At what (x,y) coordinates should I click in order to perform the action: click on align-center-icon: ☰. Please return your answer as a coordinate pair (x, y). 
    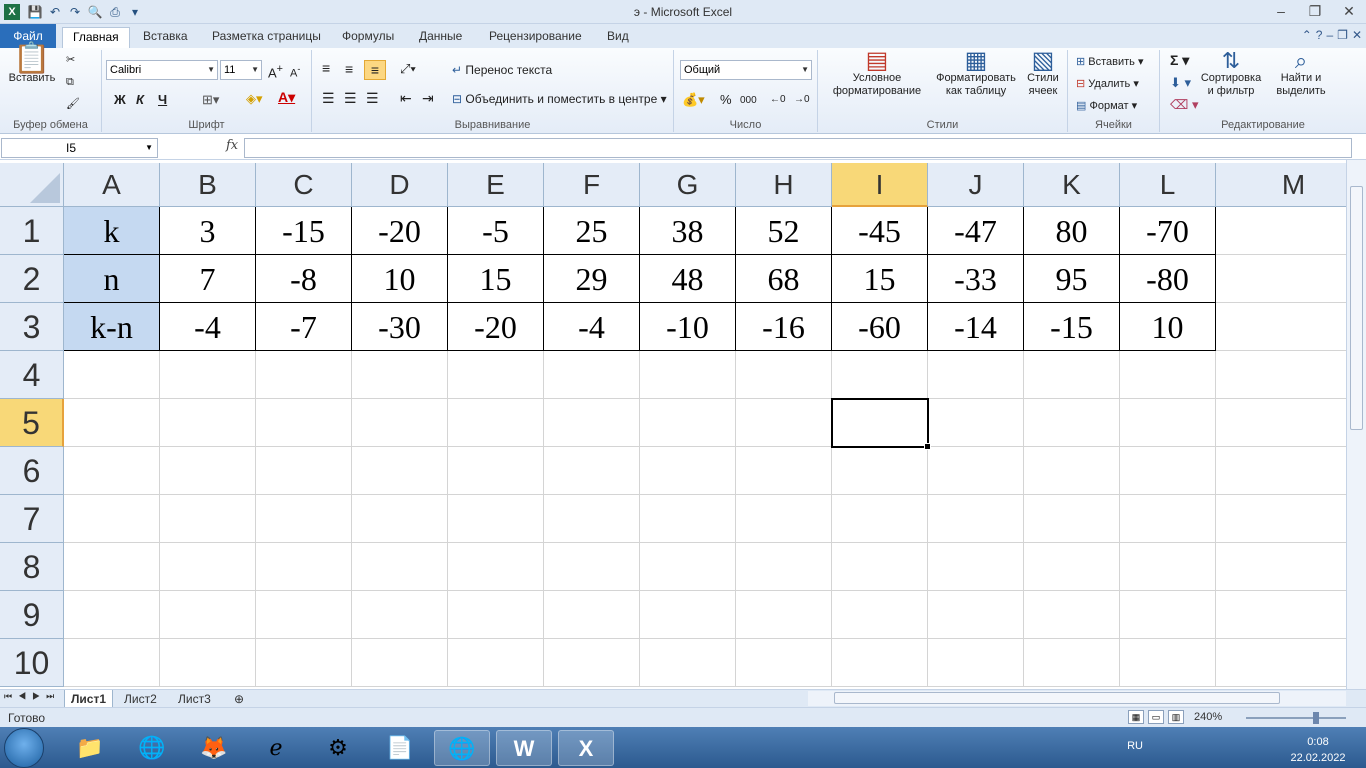
    Looking at the image, I should click on (350, 98).